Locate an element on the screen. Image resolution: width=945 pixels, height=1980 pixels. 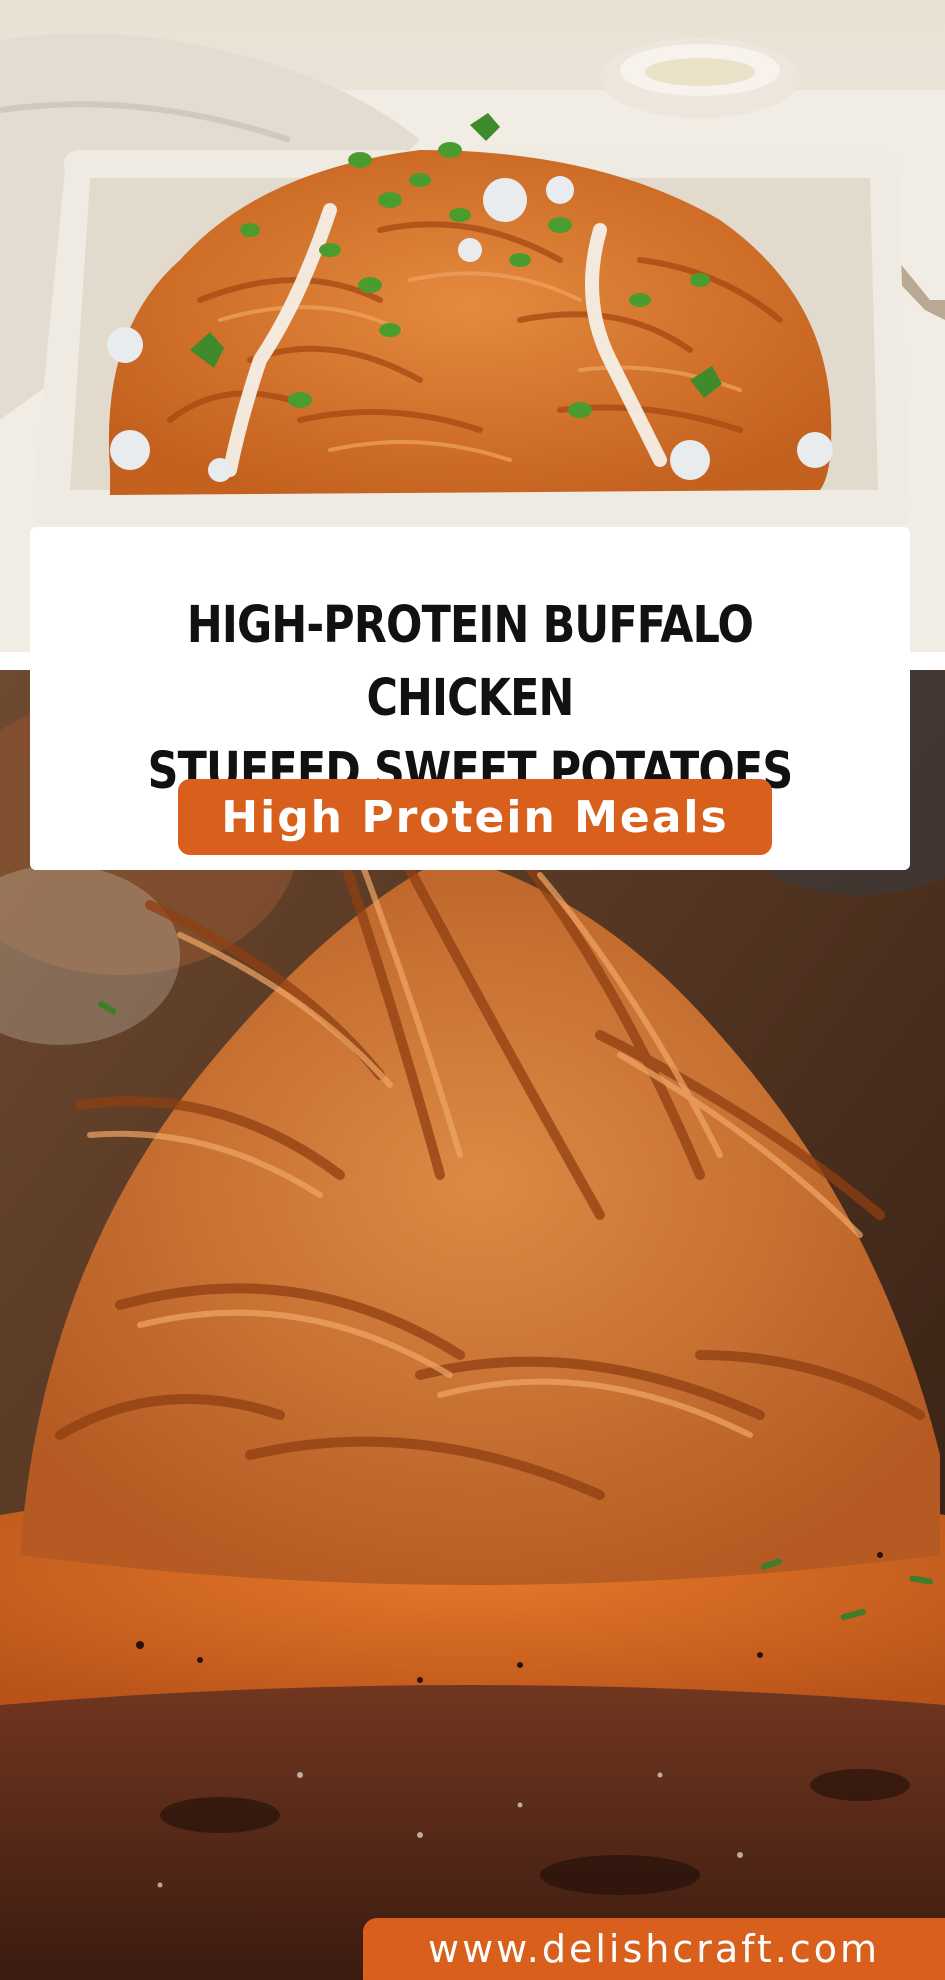
website-url: www.delishcraft.com is located at coordinates (654, 1949).